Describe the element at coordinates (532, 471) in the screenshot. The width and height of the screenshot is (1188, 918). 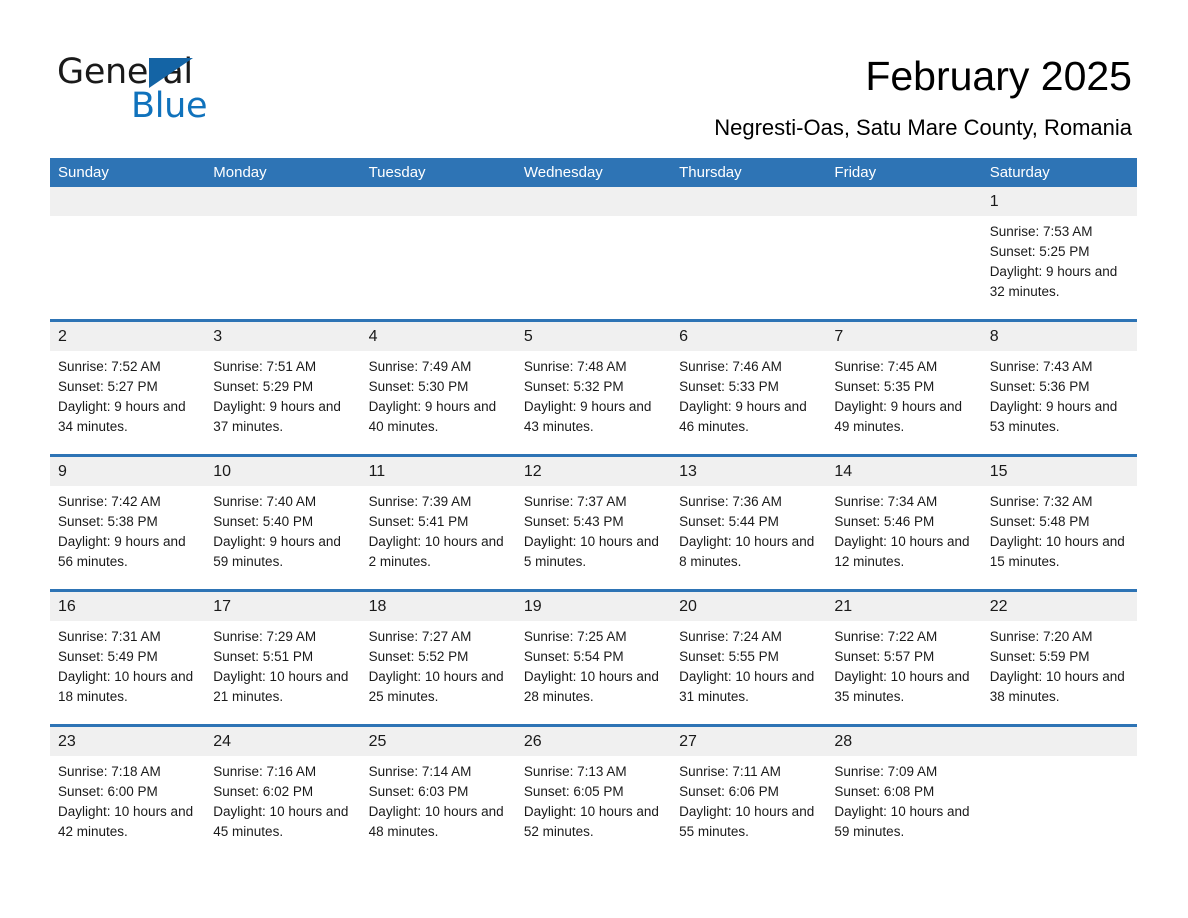
I see `day-number: 12` at that location.